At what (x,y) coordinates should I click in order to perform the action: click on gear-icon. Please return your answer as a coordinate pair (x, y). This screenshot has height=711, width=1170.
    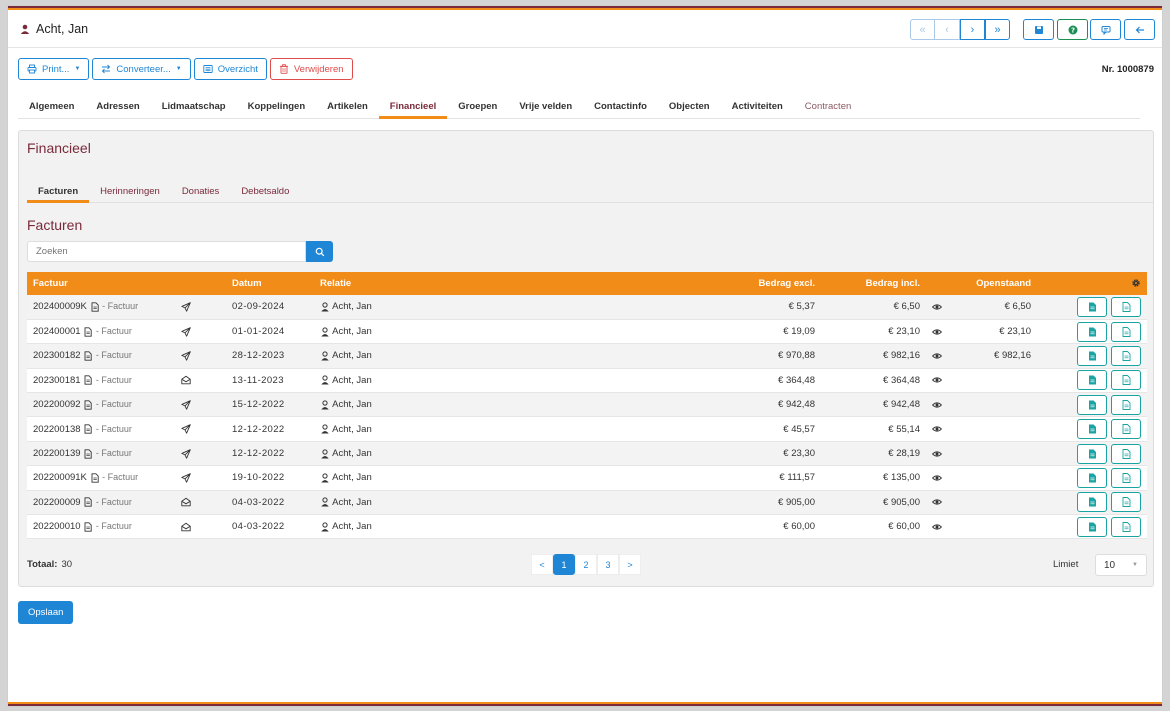
    Looking at the image, I should click on (1136, 283).